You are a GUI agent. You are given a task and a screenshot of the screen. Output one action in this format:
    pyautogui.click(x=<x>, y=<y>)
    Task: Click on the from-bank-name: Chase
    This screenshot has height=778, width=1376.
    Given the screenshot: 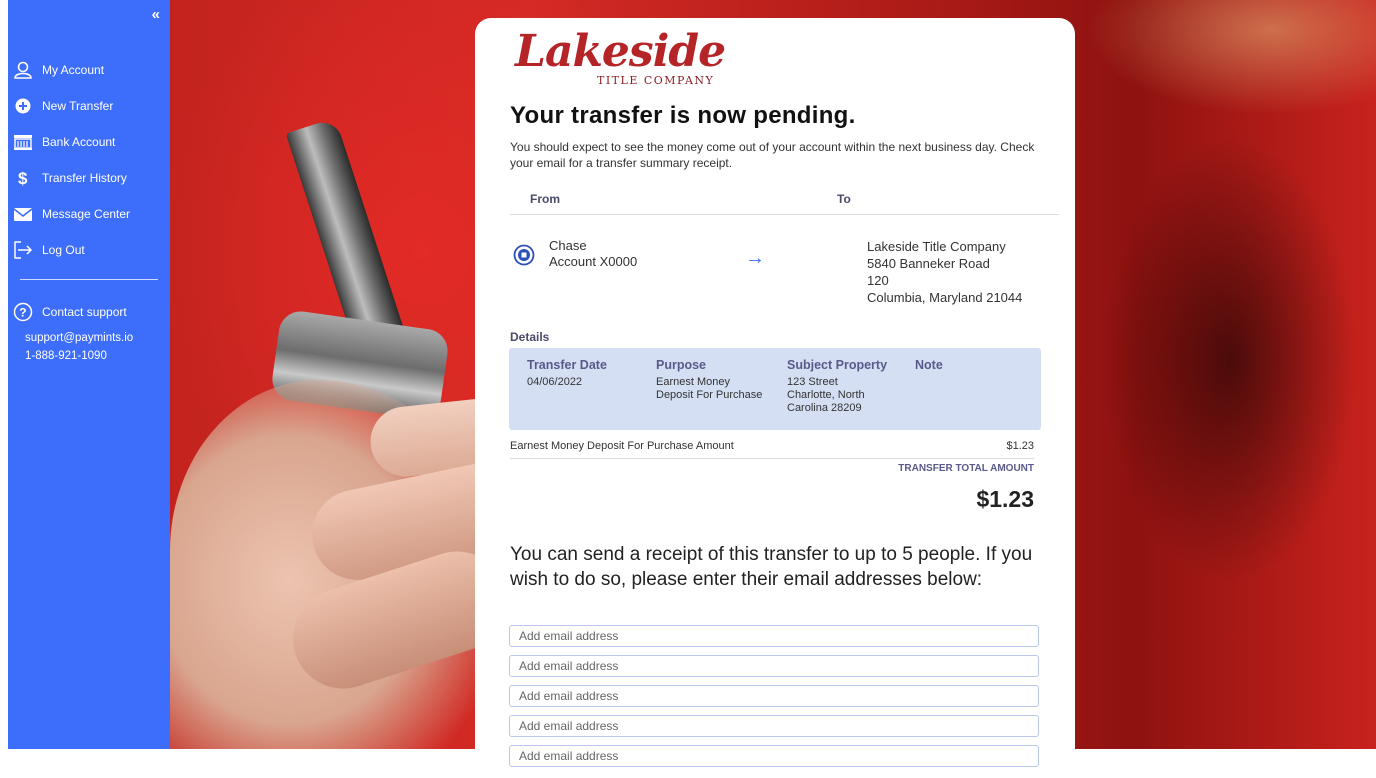 What is the action you would take?
    pyautogui.click(x=568, y=245)
    